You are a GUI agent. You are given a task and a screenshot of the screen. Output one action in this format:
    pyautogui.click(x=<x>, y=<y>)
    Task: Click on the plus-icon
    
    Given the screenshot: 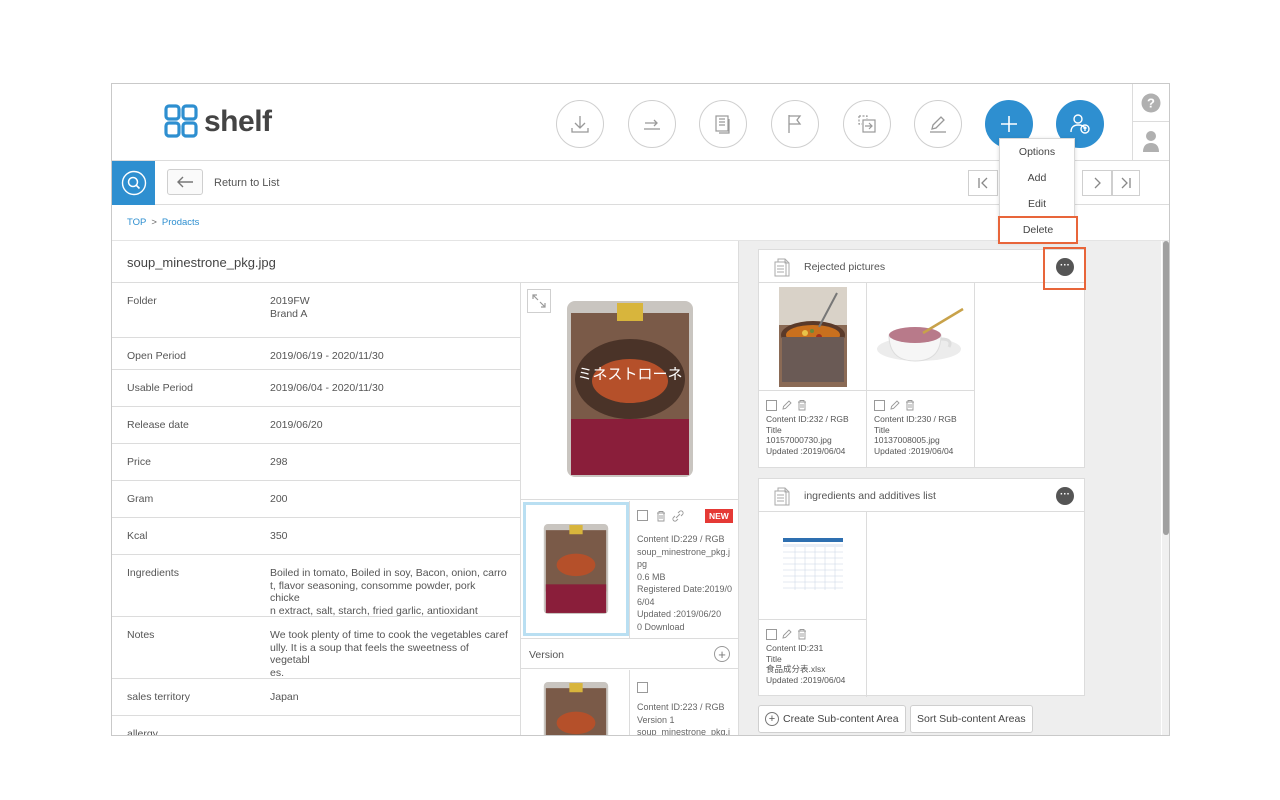 What is the action you would take?
    pyautogui.click(x=1009, y=124)
    